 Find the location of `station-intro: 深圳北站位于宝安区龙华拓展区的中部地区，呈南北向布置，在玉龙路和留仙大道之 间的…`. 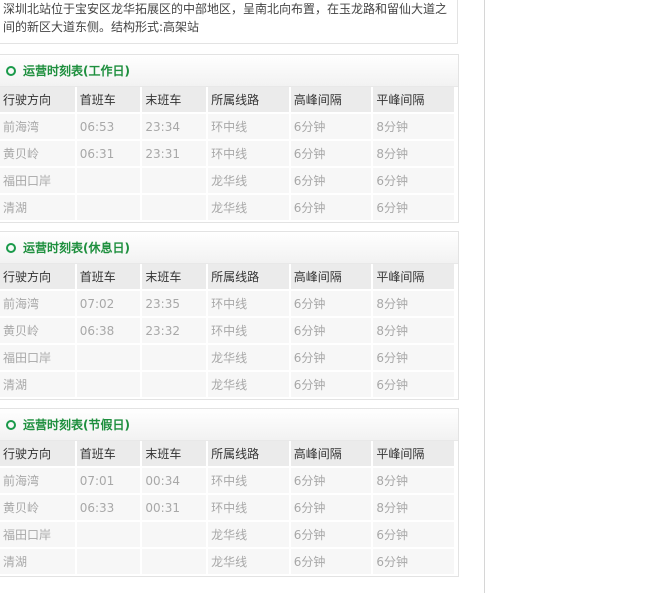

station-intro: 深圳北站位于宝安区龙华拓展区的中部地区，呈南北向布置，在玉龙路和留仙大道之 间的… is located at coordinates (229, 22).